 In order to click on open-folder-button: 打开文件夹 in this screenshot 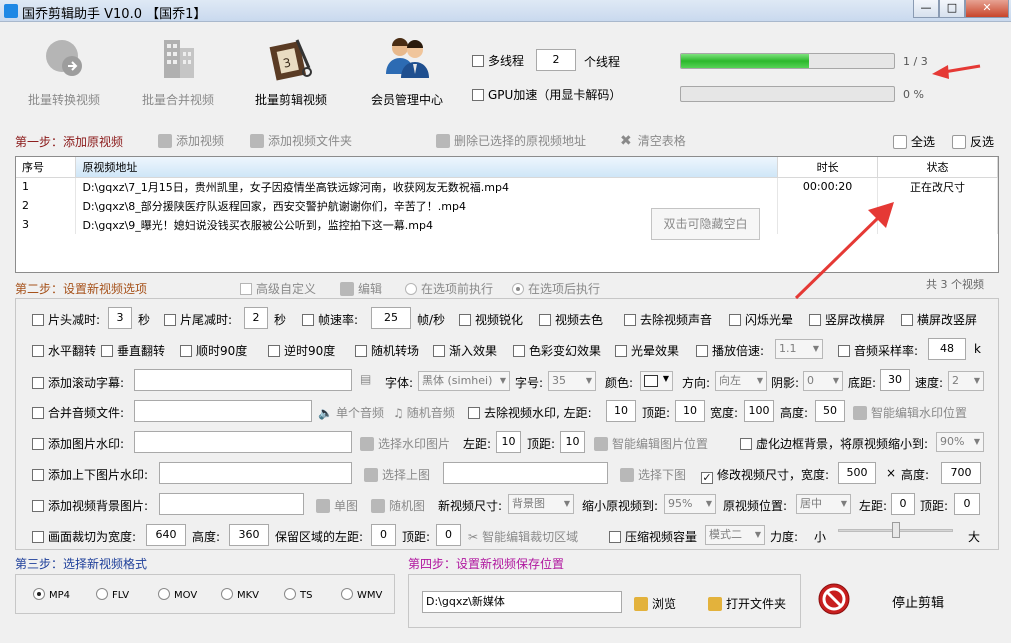, I will do `click(747, 603)`.